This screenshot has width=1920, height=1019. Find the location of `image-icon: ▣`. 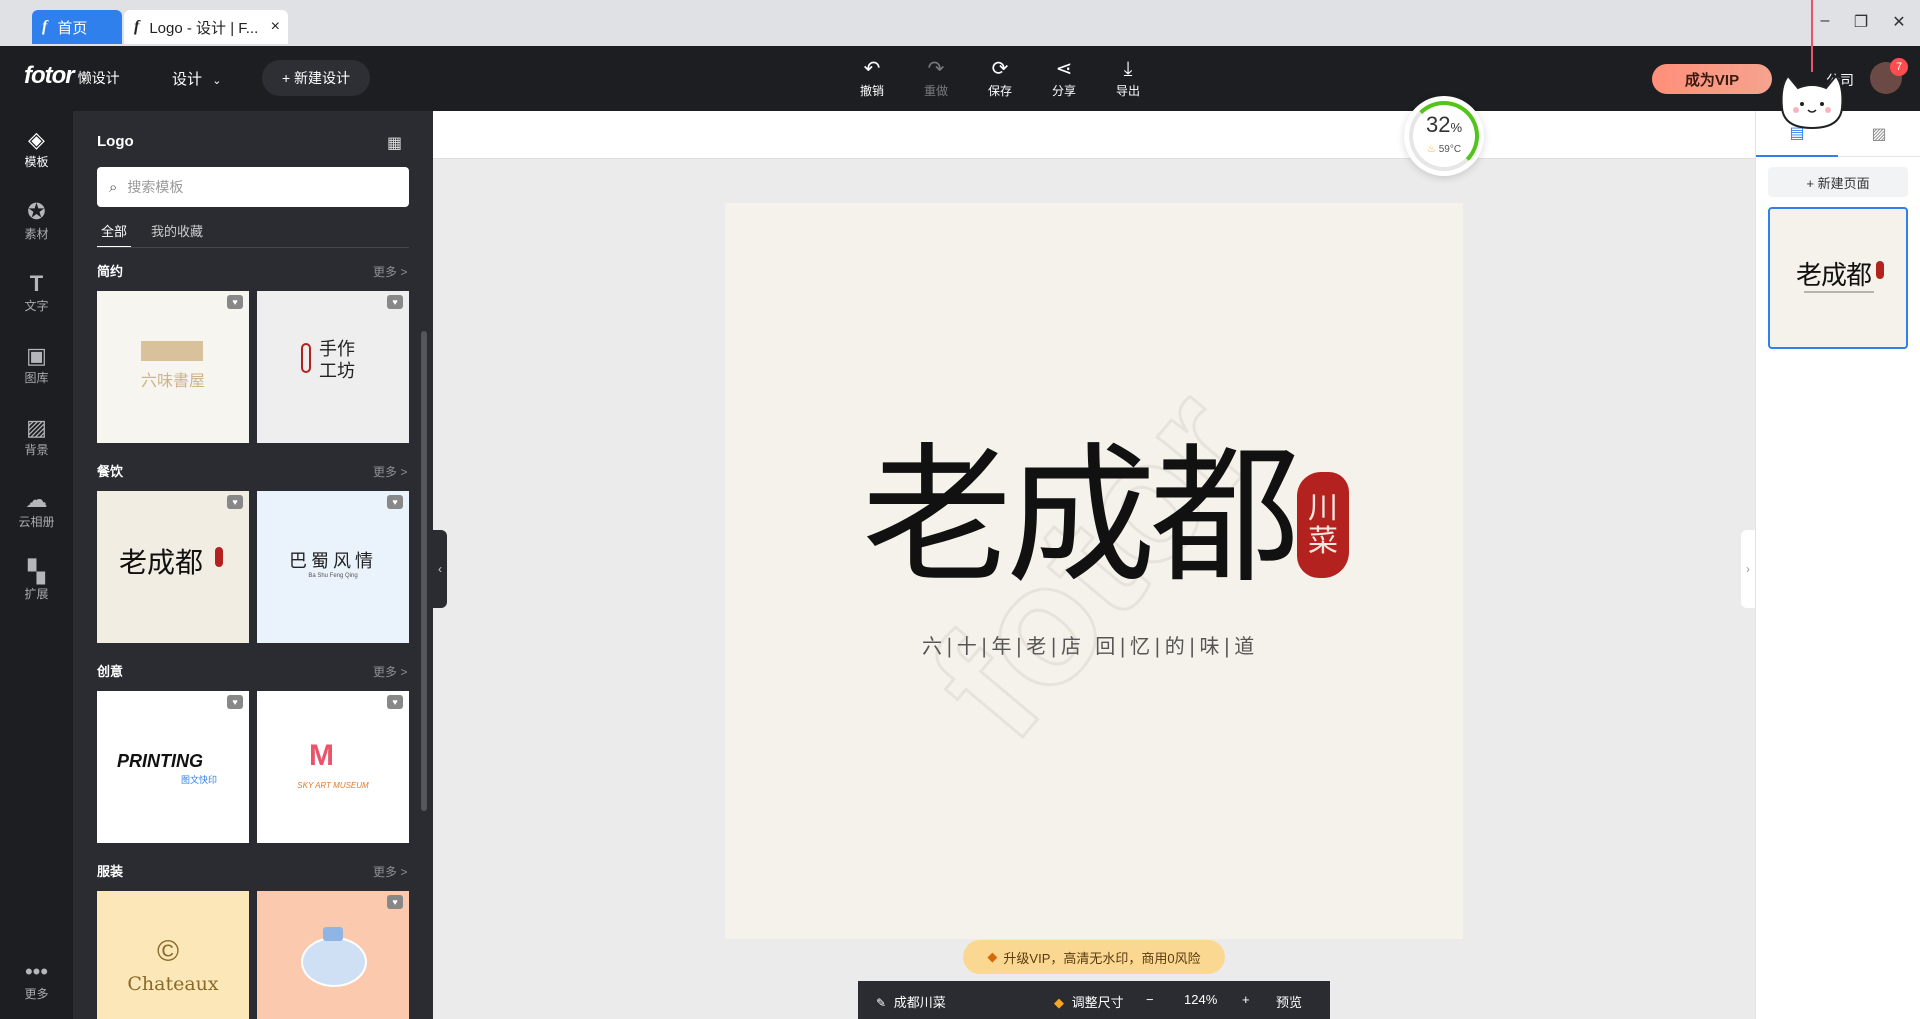

image-icon: ▣ is located at coordinates (36, 355).